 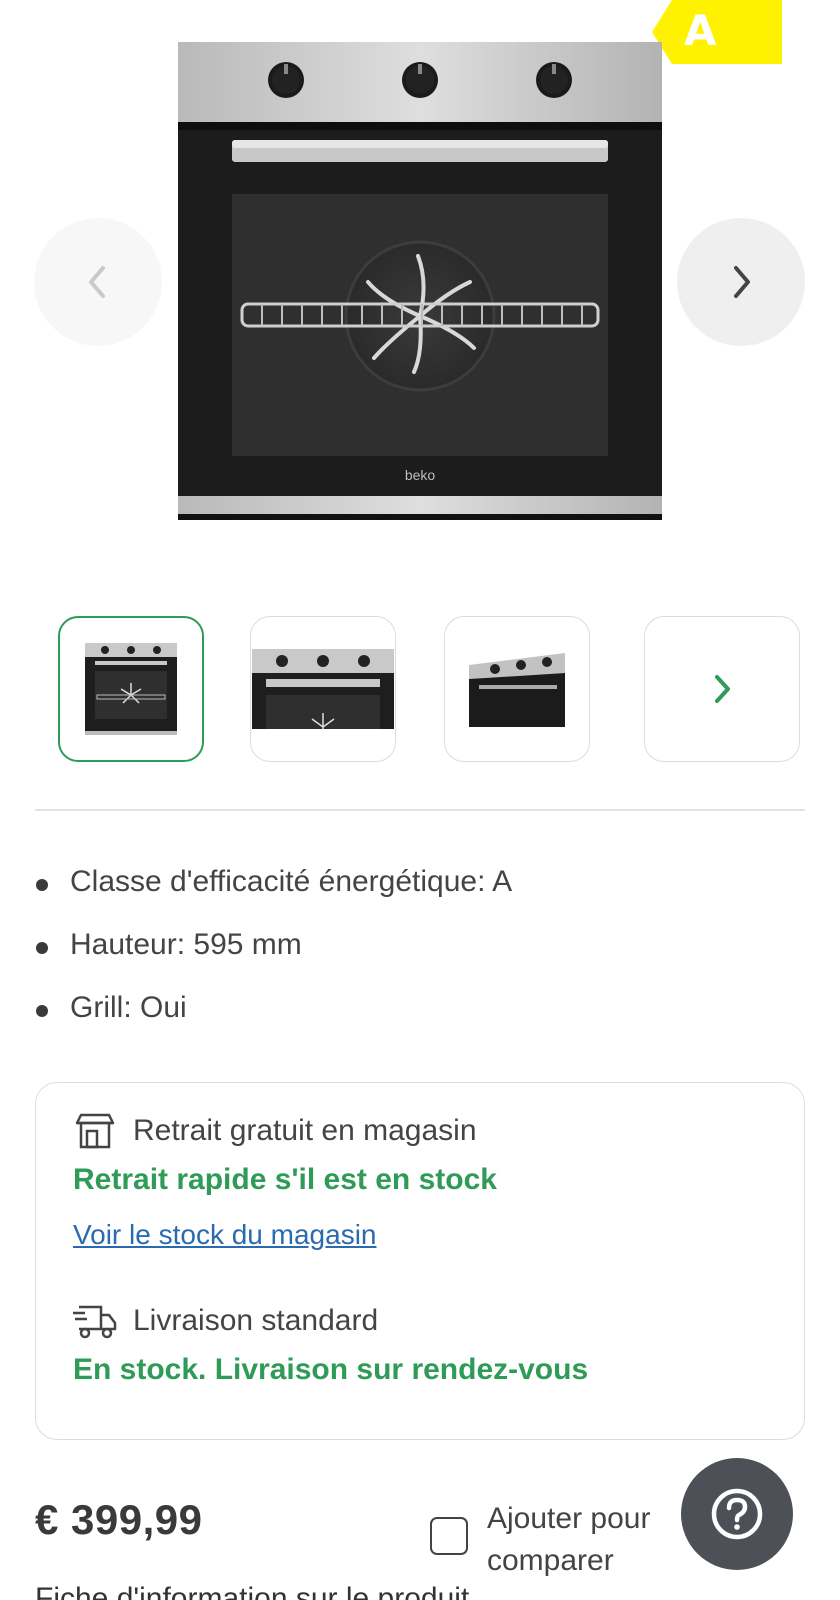 I want to click on product-info-sheet-link: Fiche d'information sur le produit, so click(x=252, y=1591).